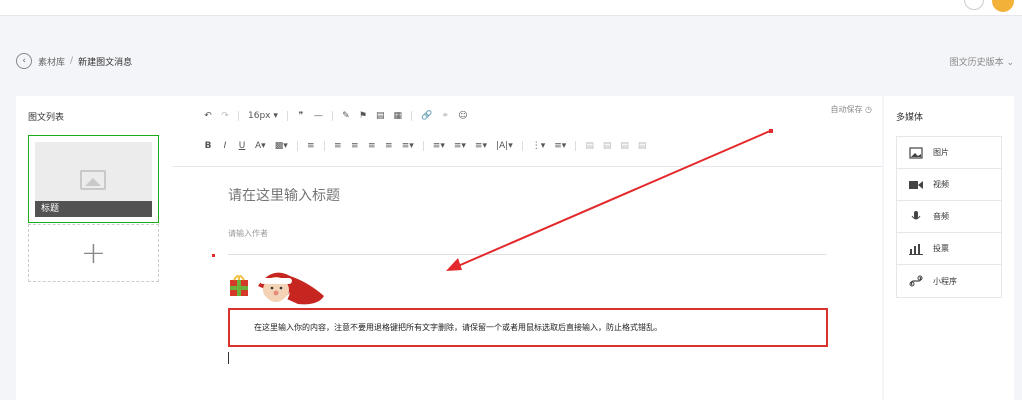 This screenshot has width=1022, height=400. Describe the element at coordinates (301, 116) in the screenshot. I see `blockquote-icon: ❞` at that location.